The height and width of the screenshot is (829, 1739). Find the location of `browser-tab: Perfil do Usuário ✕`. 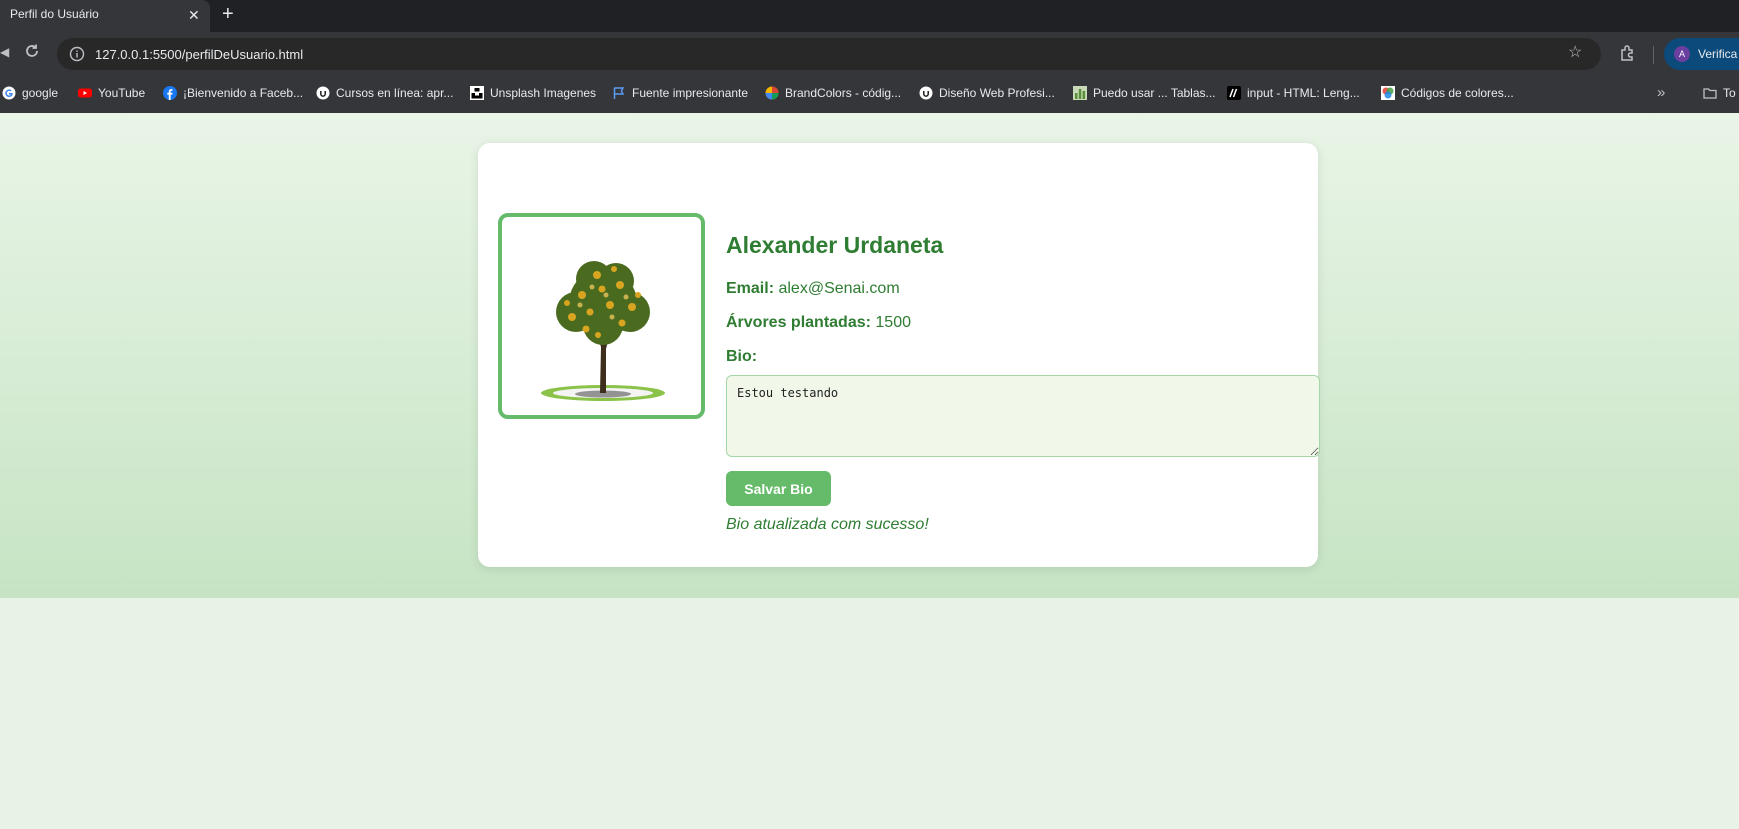

browser-tab: Perfil do Usuário ✕ is located at coordinates (105, 16).